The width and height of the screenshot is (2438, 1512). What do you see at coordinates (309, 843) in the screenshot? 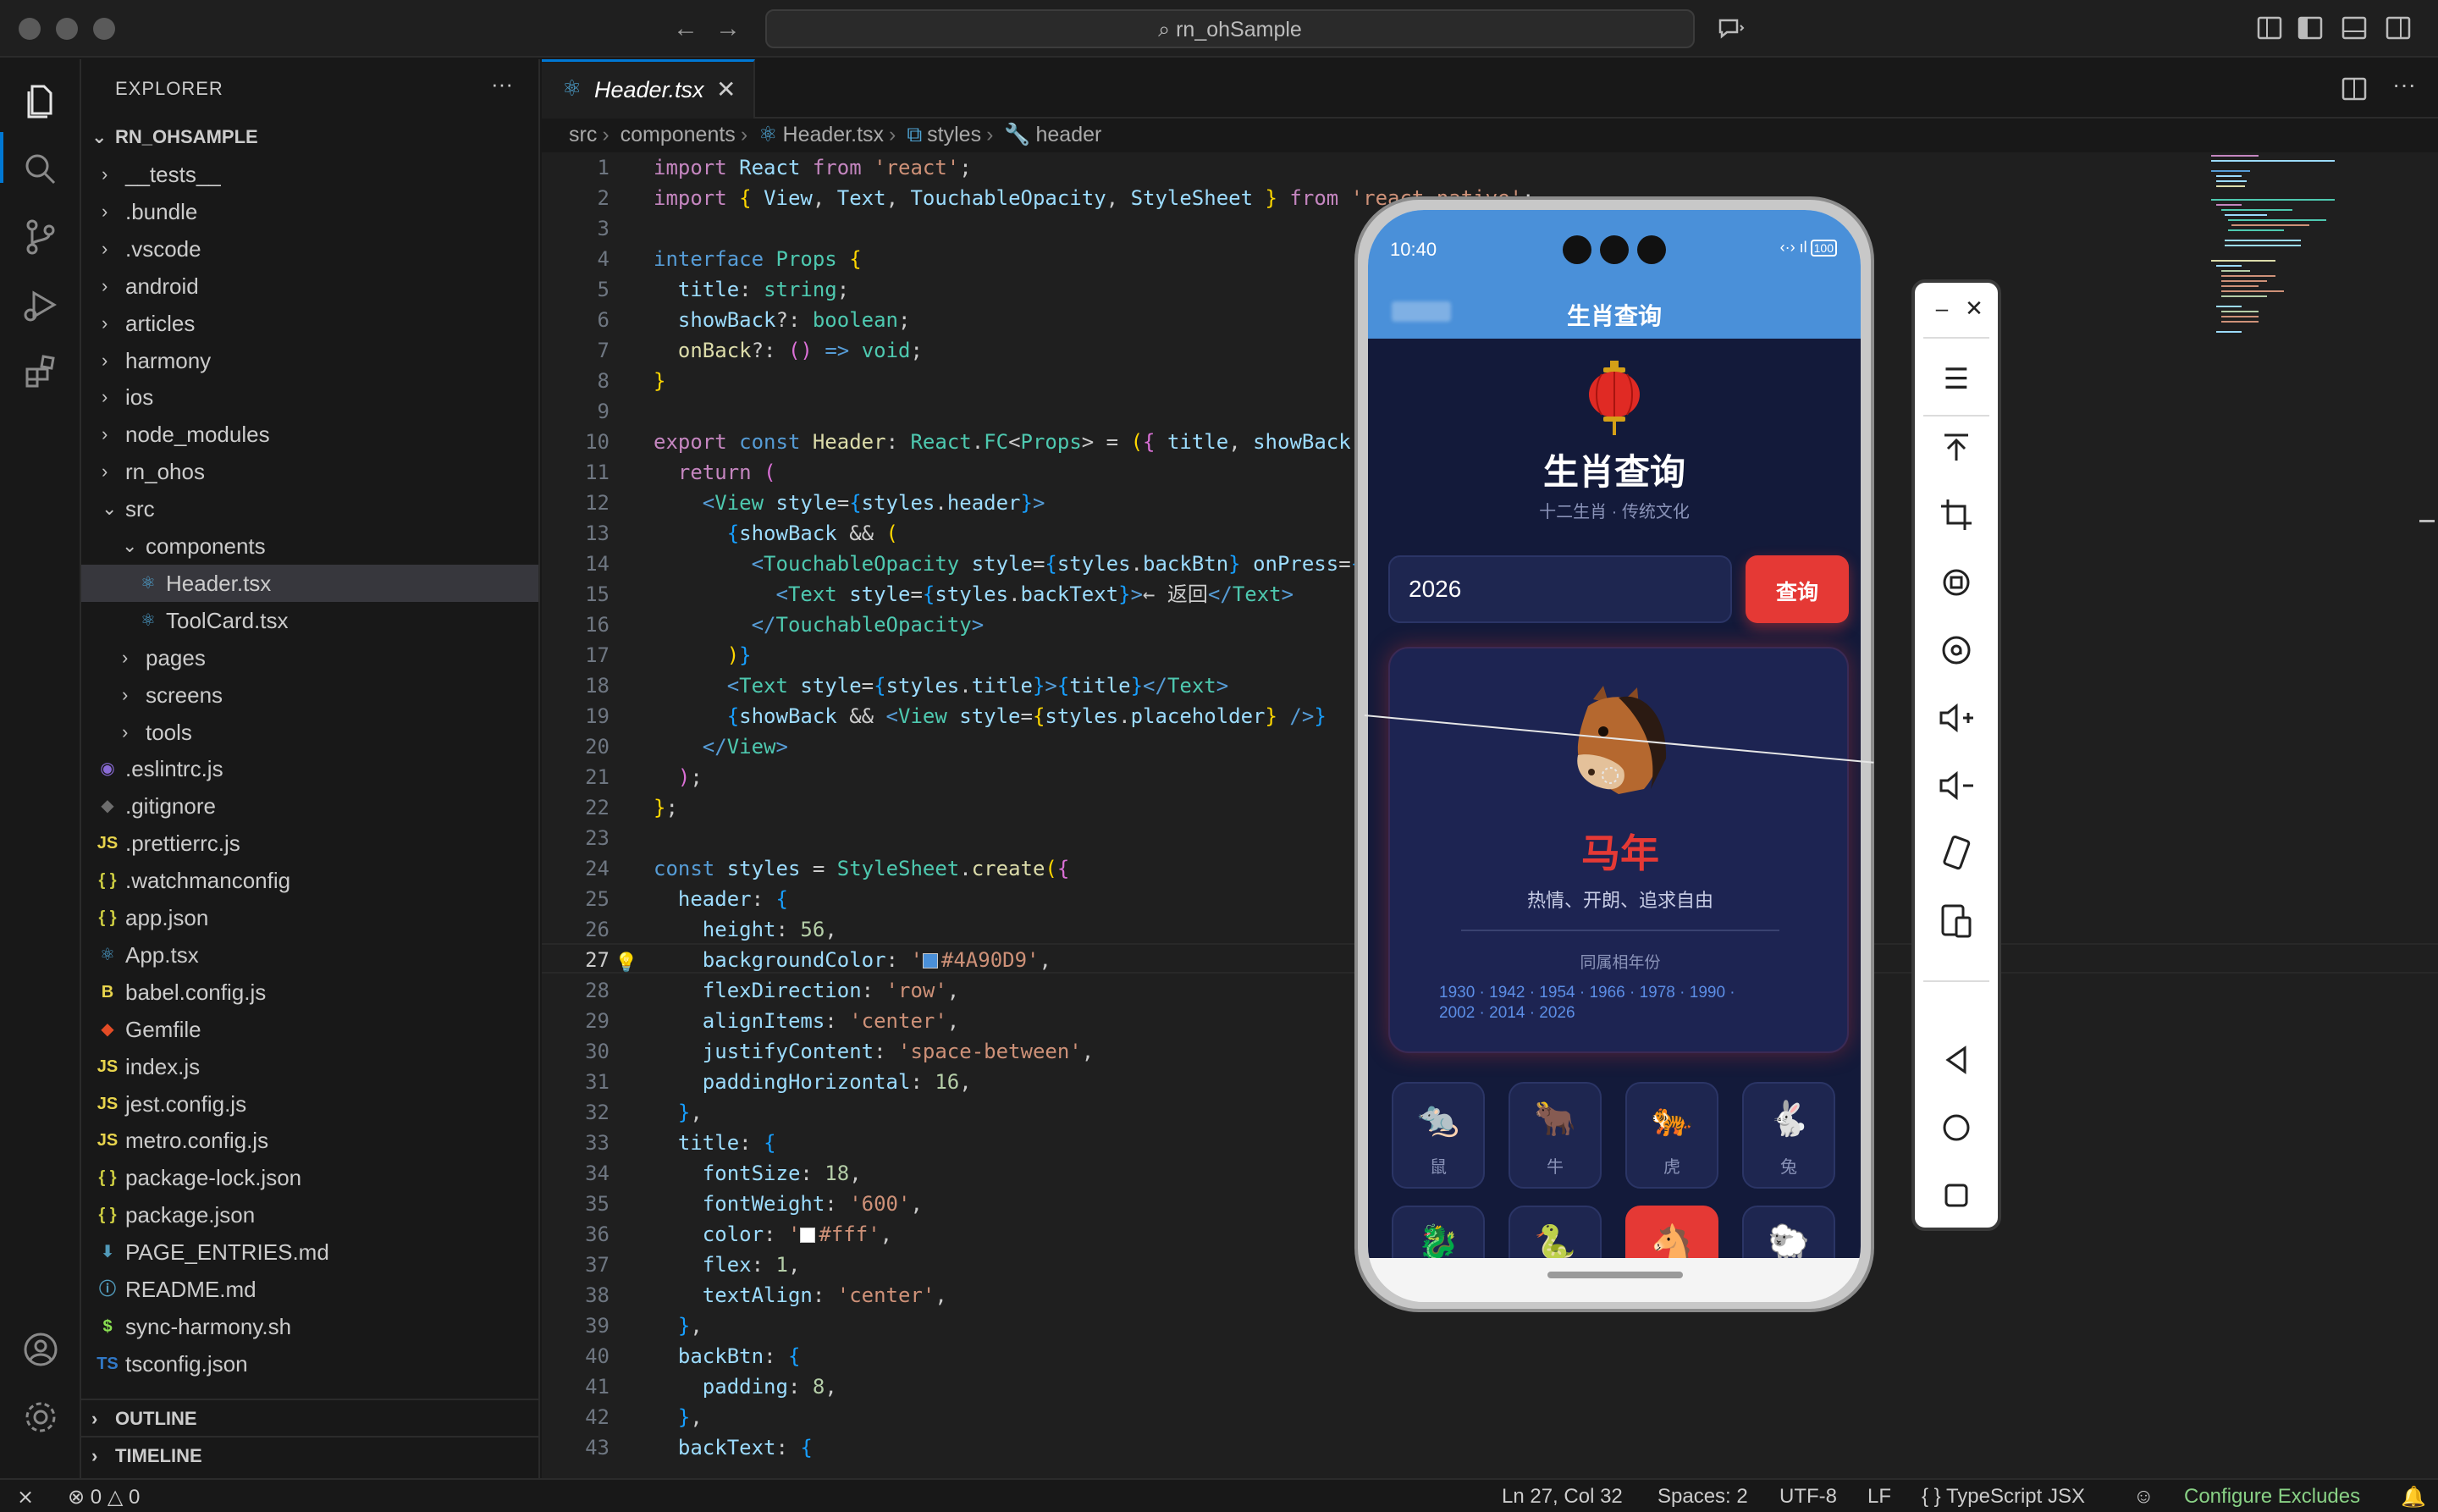
I see `tree-file: JS .prettierrc.js` at bounding box center [309, 843].